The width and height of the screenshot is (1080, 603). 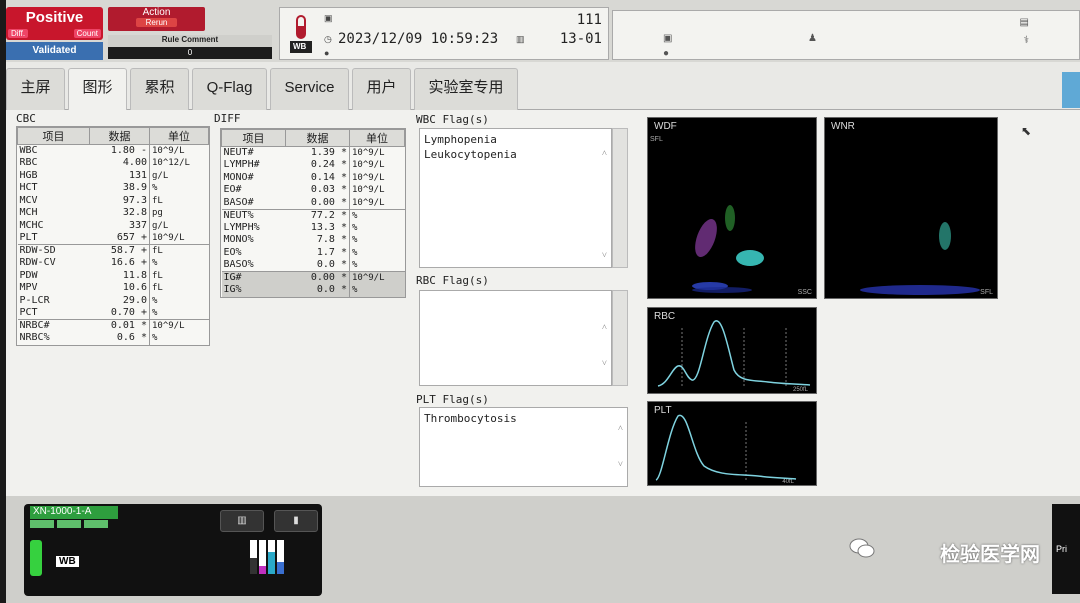 I want to click on action-button: Action Rerun, so click(x=156, y=19).